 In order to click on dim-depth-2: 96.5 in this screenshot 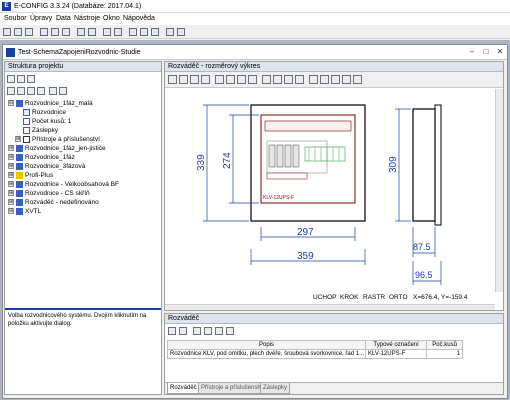, I will do `click(424, 275)`.